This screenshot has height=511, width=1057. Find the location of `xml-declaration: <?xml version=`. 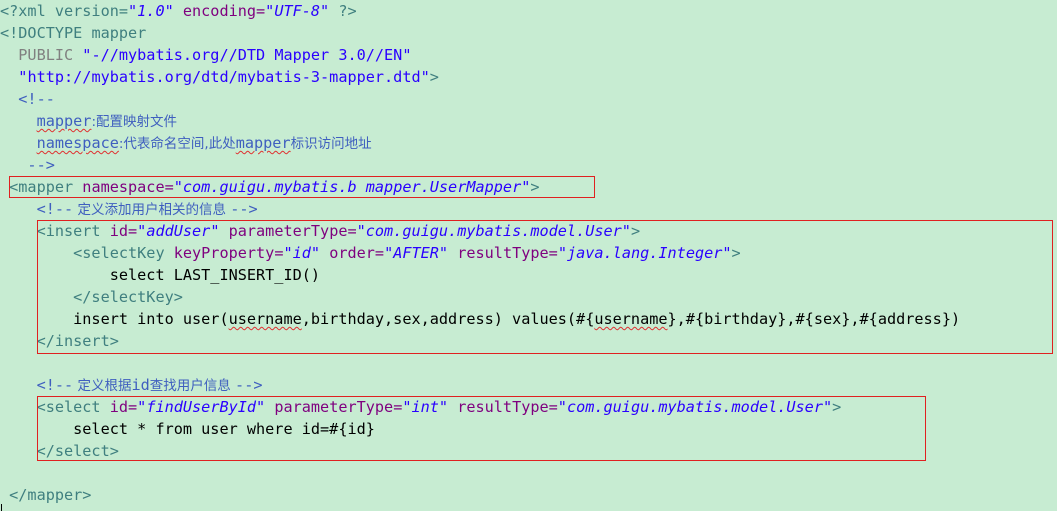

xml-declaration: <?xml version= is located at coordinates (64, 11).